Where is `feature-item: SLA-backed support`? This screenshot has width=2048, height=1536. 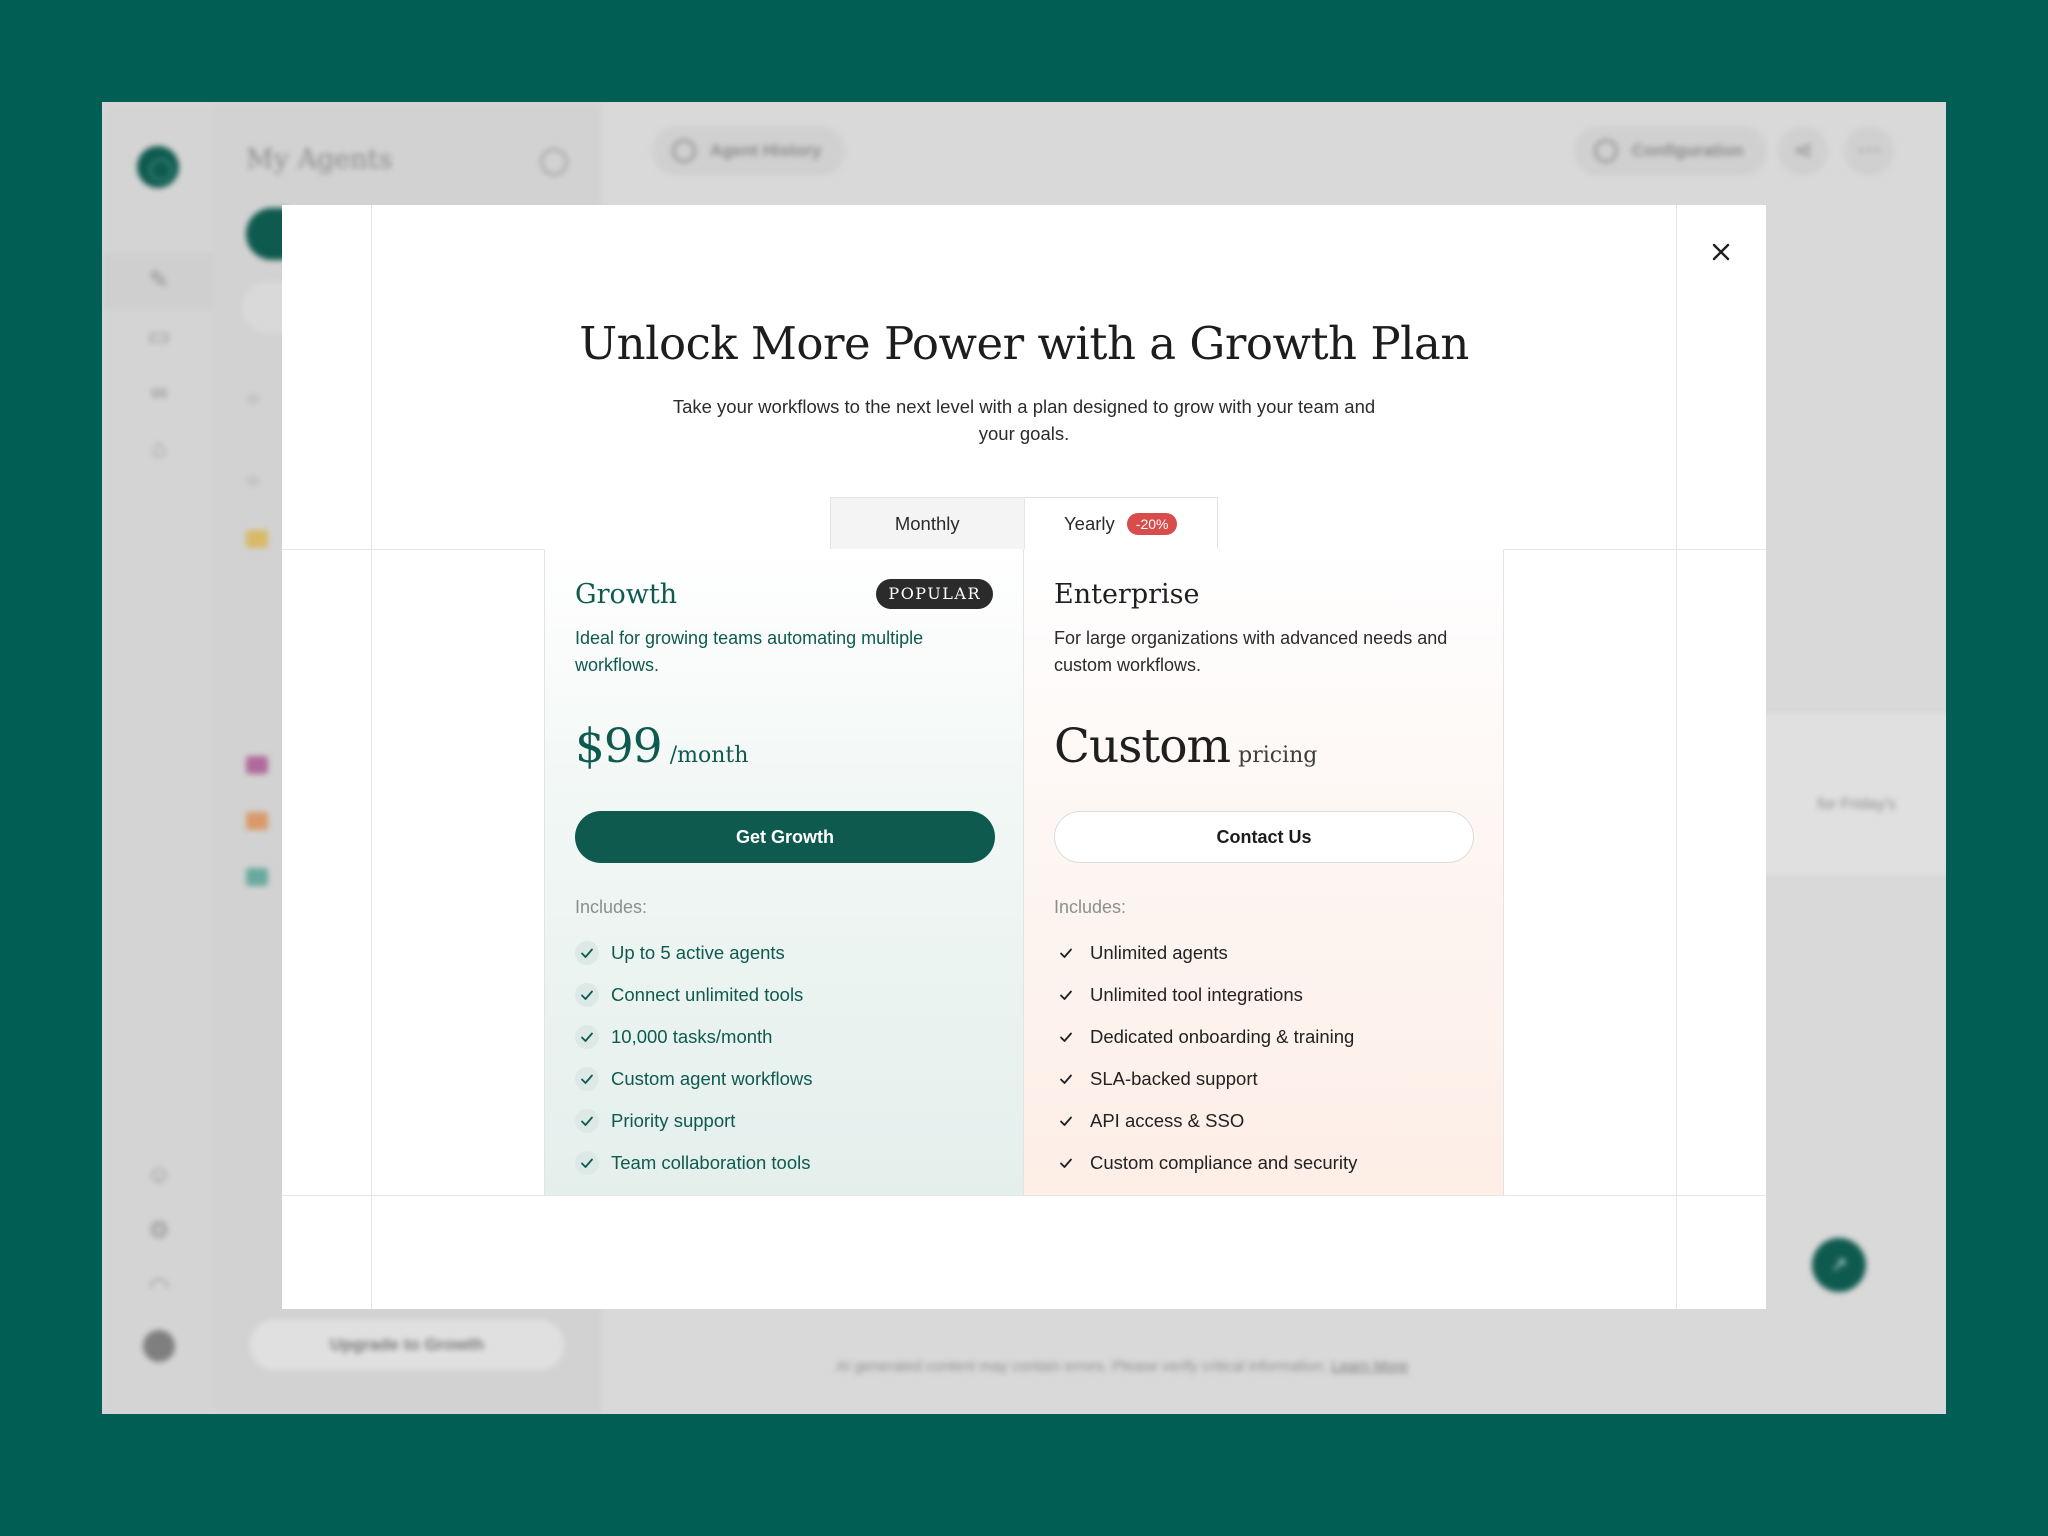
feature-item: SLA-backed support is located at coordinates (1263, 1079).